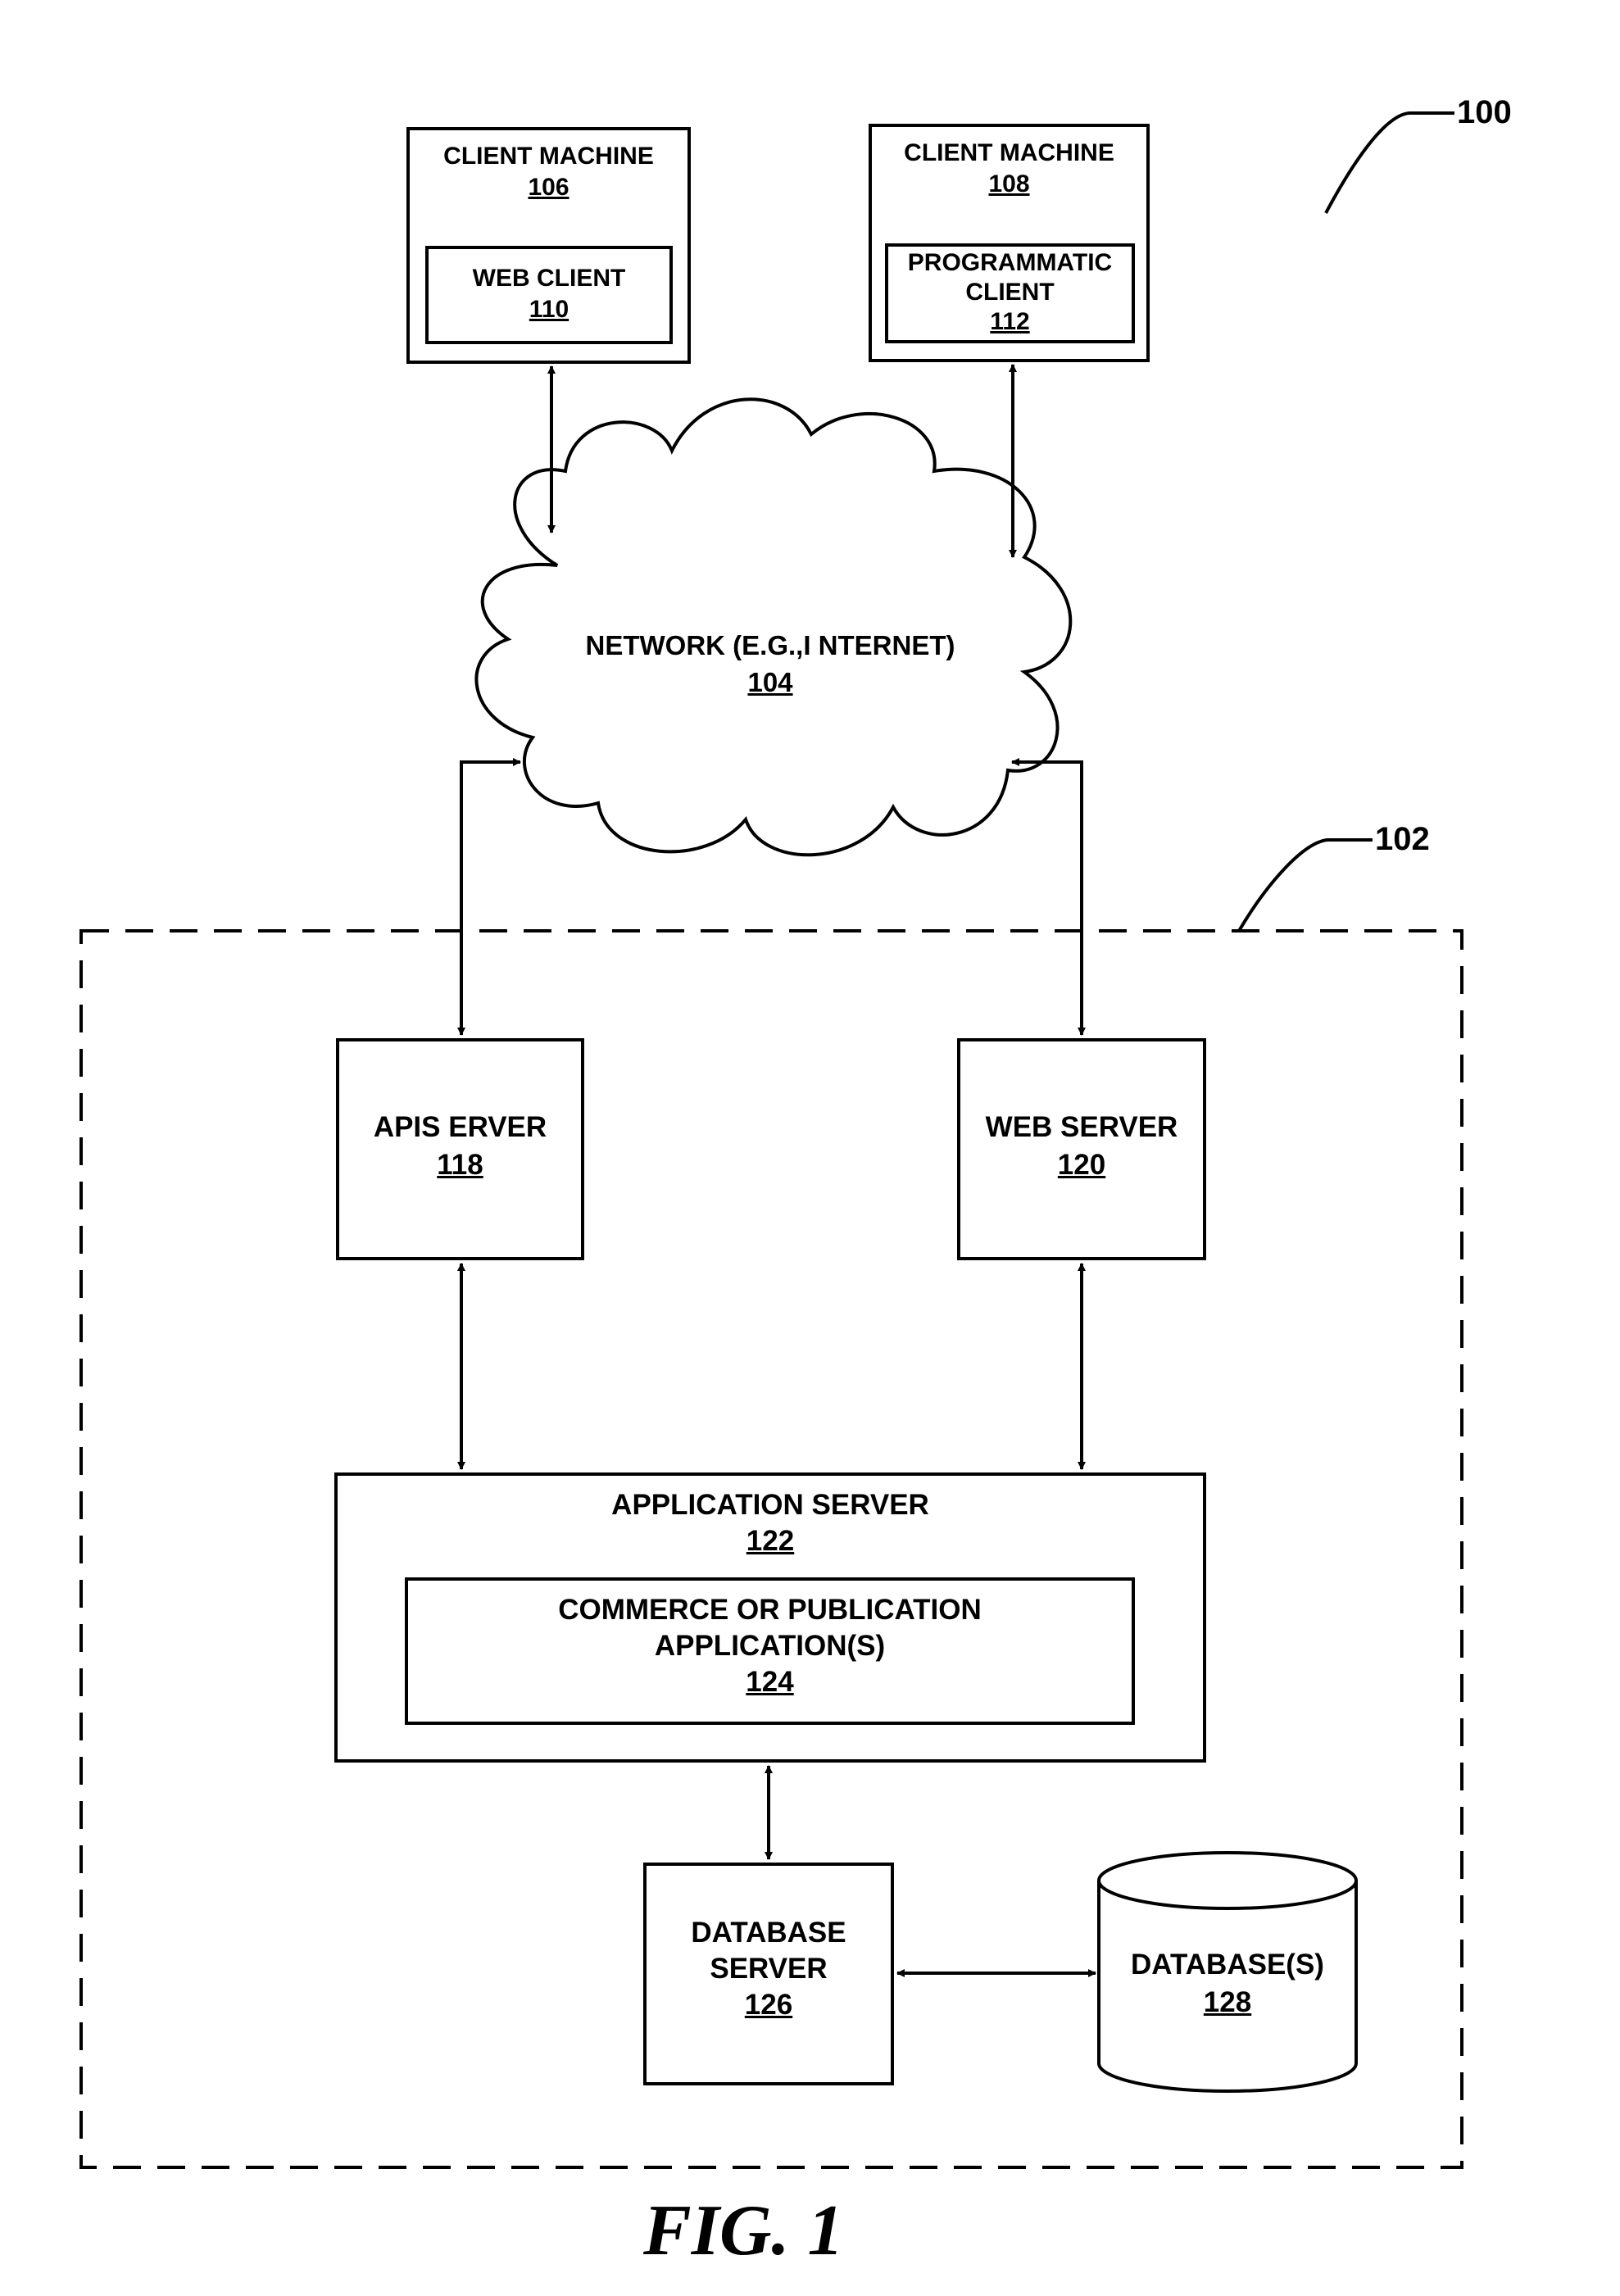  What do you see at coordinates (770, 1541) in the screenshot?
I see `application-server-number: 122` at bounding box center [770, 1541].